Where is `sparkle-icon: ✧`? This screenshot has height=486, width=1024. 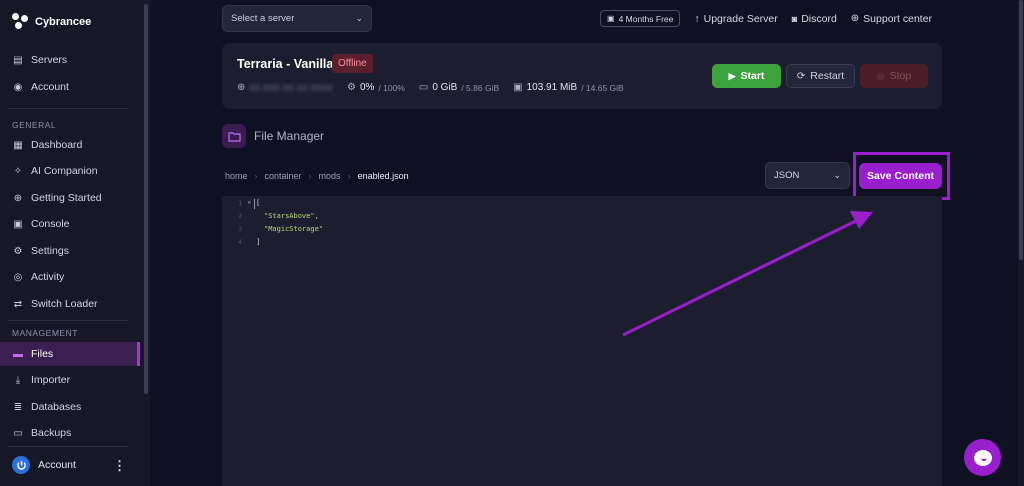 sparkle-icon: ✧ is located at coordinates (18, 171).